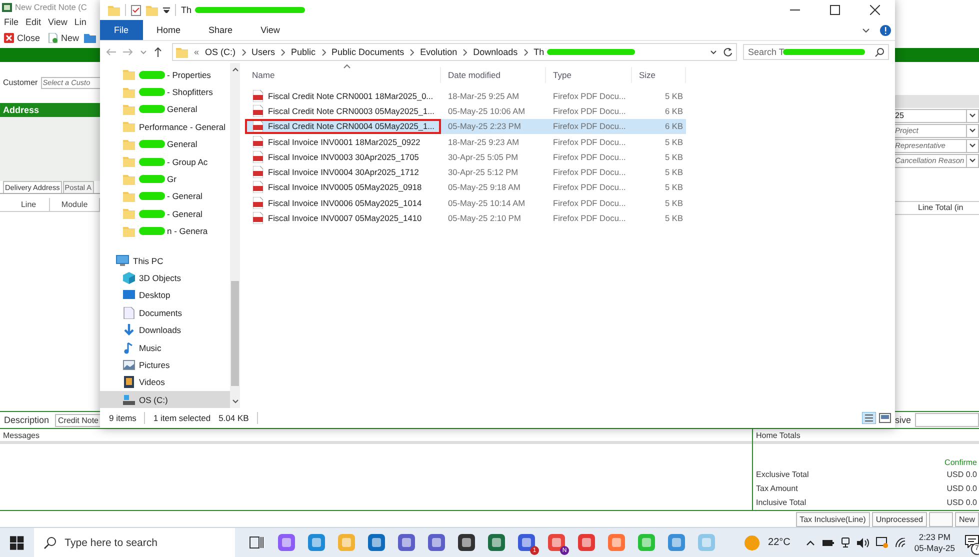 The height and width of the screenshot is (557, 979). I want to click on field-label: sive, so click(902, 420).